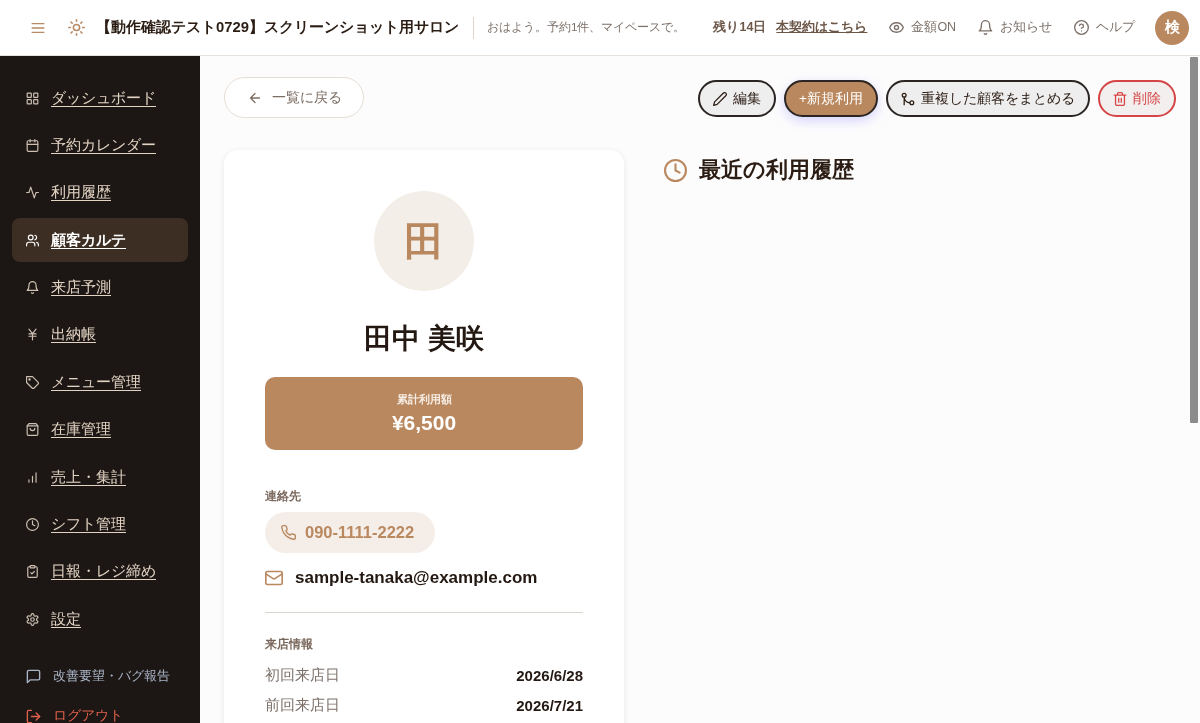  I want to click on customer-name: 田中 美咲, so click(424, 339).